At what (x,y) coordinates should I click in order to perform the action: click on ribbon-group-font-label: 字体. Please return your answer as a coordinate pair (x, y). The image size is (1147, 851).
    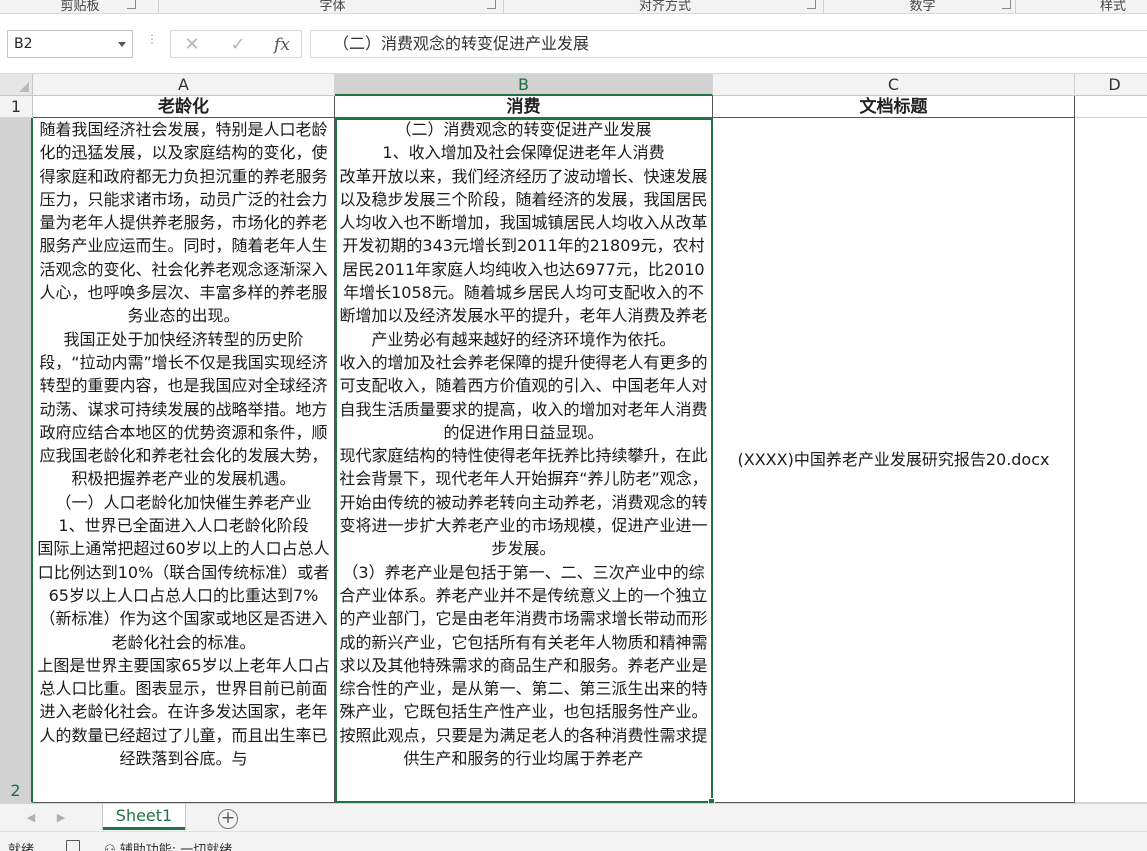
    Looking at the image, I should click on (332, 7).